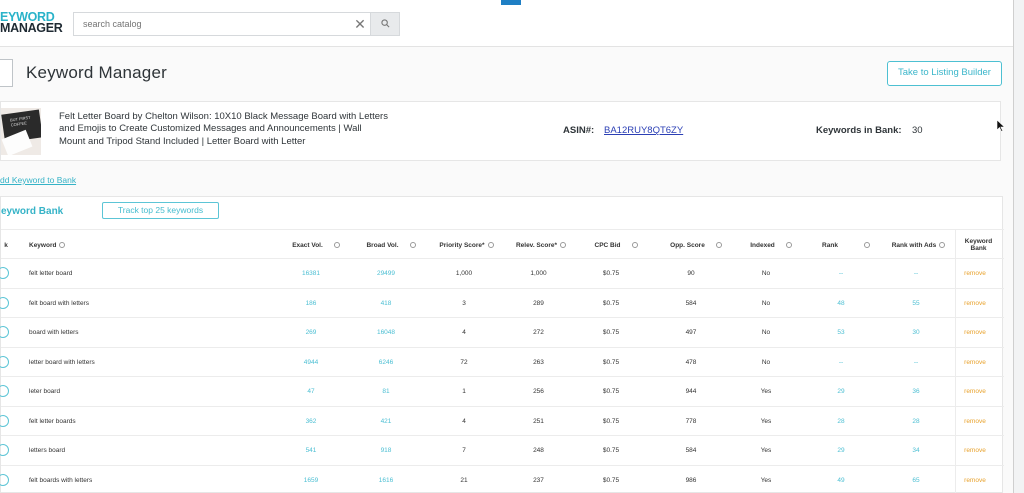 The width and height of the screenshot is (1024, 493). What do you see at coordinates (502, 392) in the screenshot?
I see `table-row: leter board 47 81 1 256 $0.75 944 Yes 29 36 remove` at bounding box center [502, 392].